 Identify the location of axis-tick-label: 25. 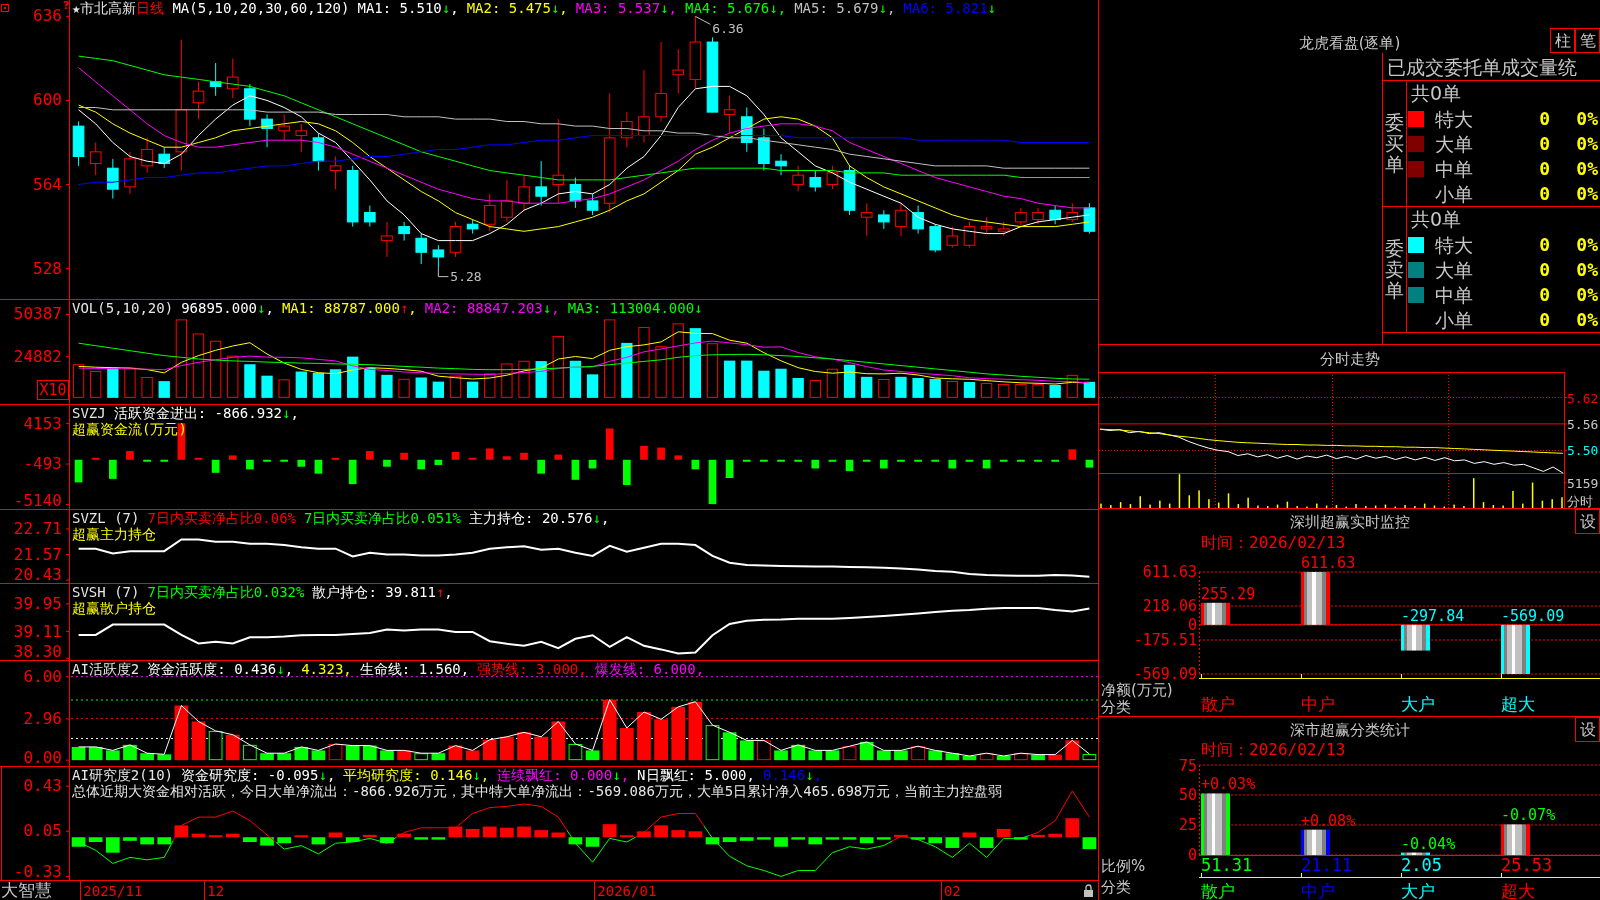
(1187, 825).